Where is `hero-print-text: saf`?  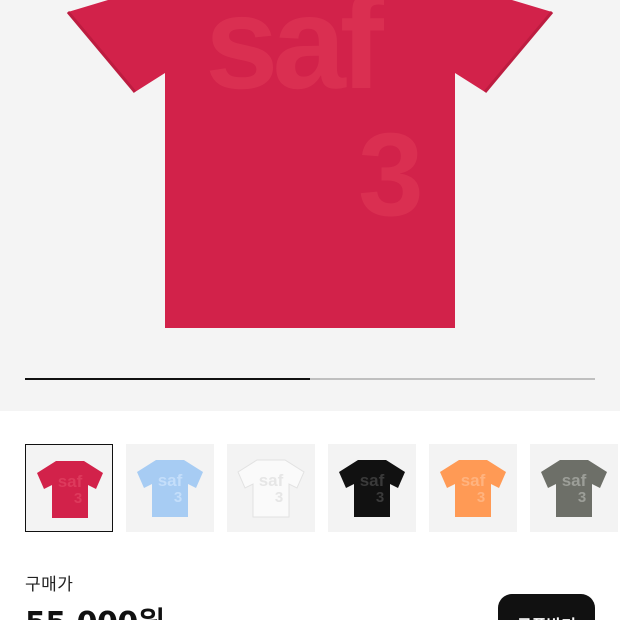
hero-print-text: saf is located at coordinates (295, 58).